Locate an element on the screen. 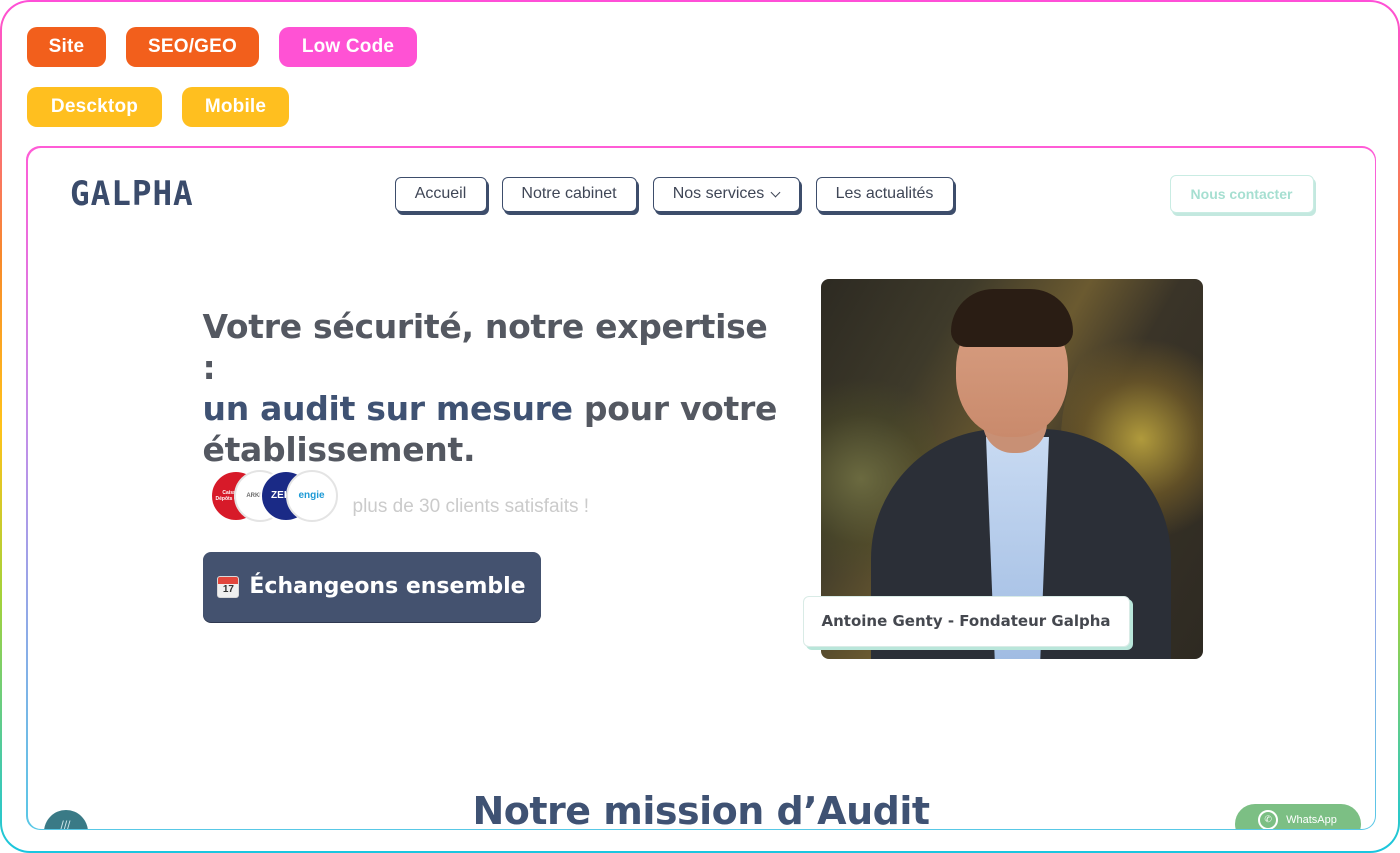  client-logo-engie: engie is located at coordinates (311, 495).